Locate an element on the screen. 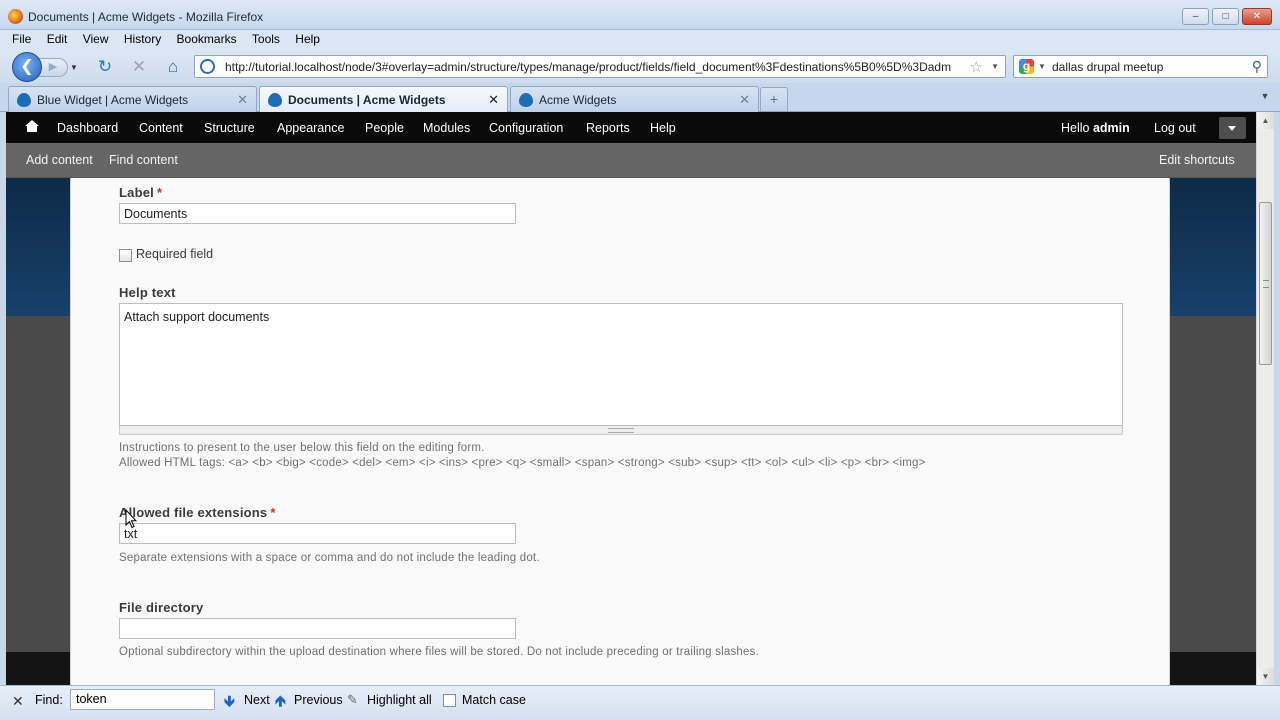 This screenshot has height=720, width=1280. tab-documents: Documents | Acme Widgets ✕ is located at coordinates (383, 99).